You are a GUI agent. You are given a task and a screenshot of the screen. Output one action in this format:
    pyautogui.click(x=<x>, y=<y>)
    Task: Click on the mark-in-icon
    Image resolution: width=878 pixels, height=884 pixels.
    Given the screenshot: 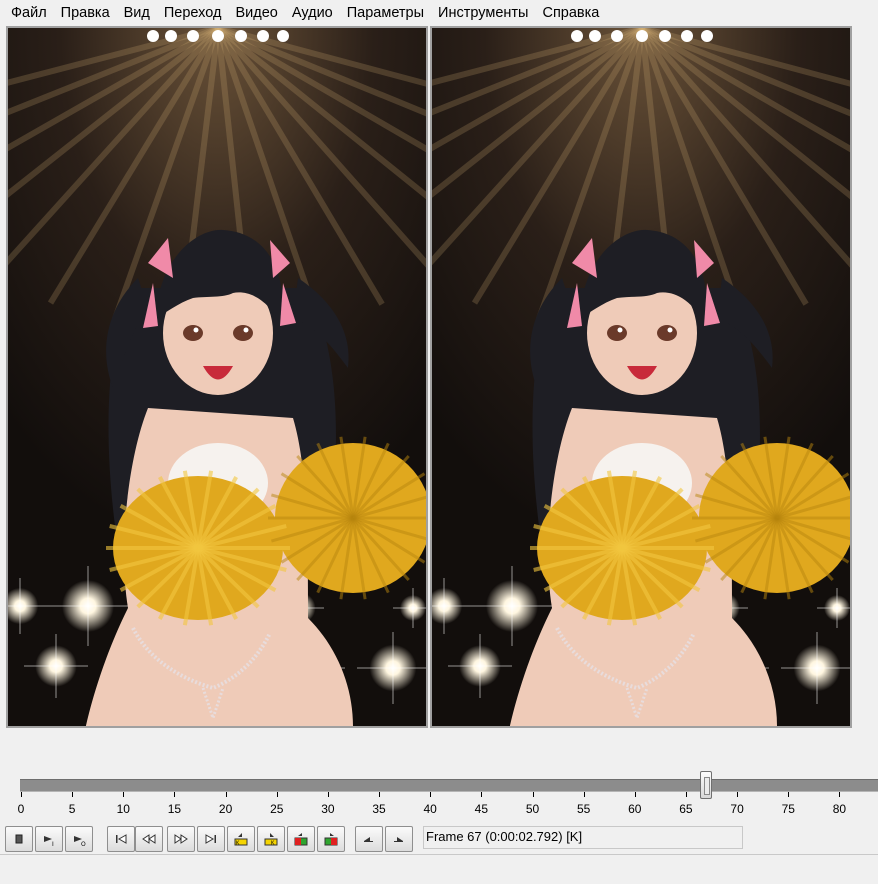 What is the action you would take?
    pyautogui.click(x=368, y=839)
    